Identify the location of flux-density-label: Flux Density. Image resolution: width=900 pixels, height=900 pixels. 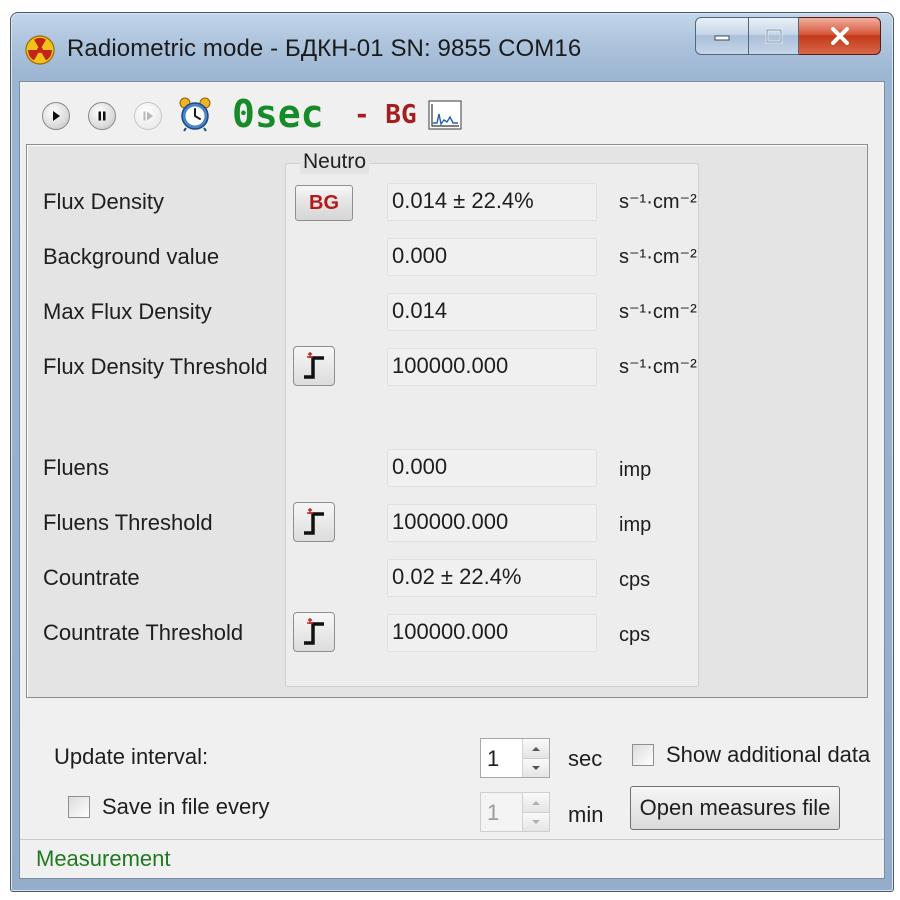
(104, 201).